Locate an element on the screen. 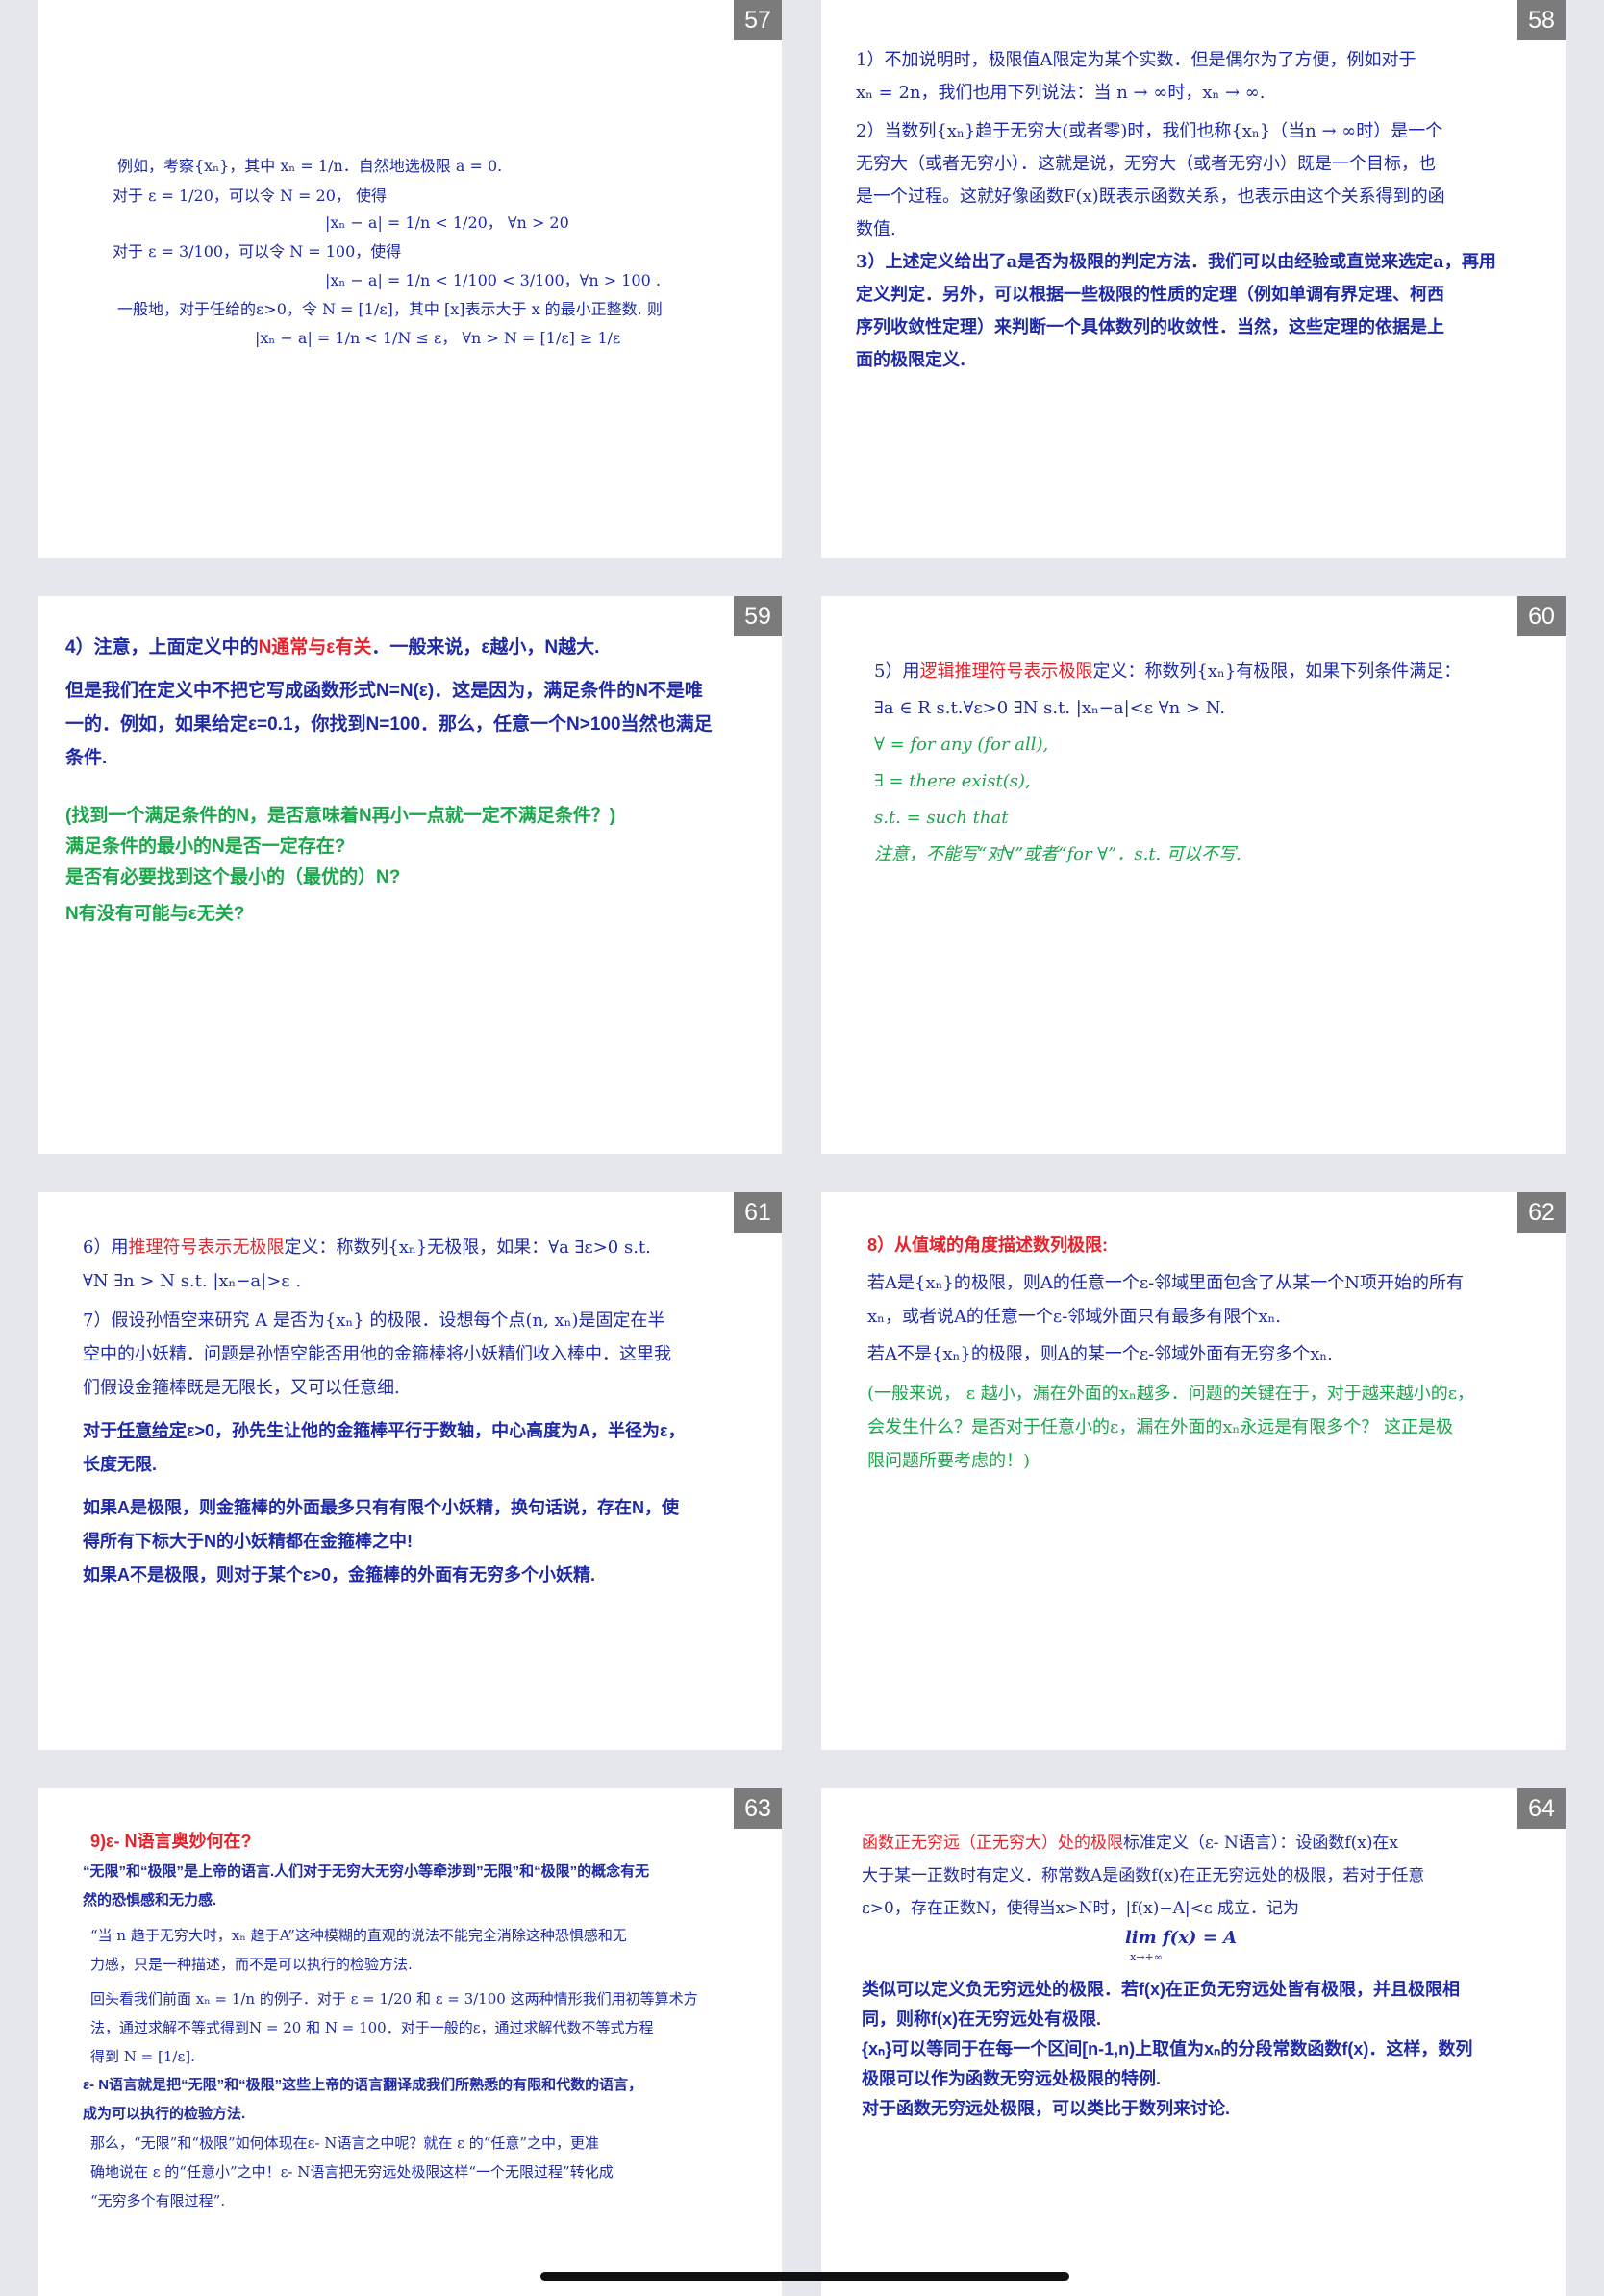  text-line: ε>0，存在正数N，使得当x>N时，|f(x)−A|<ε 成立．记为 is located at coordinates (1081, 1908).